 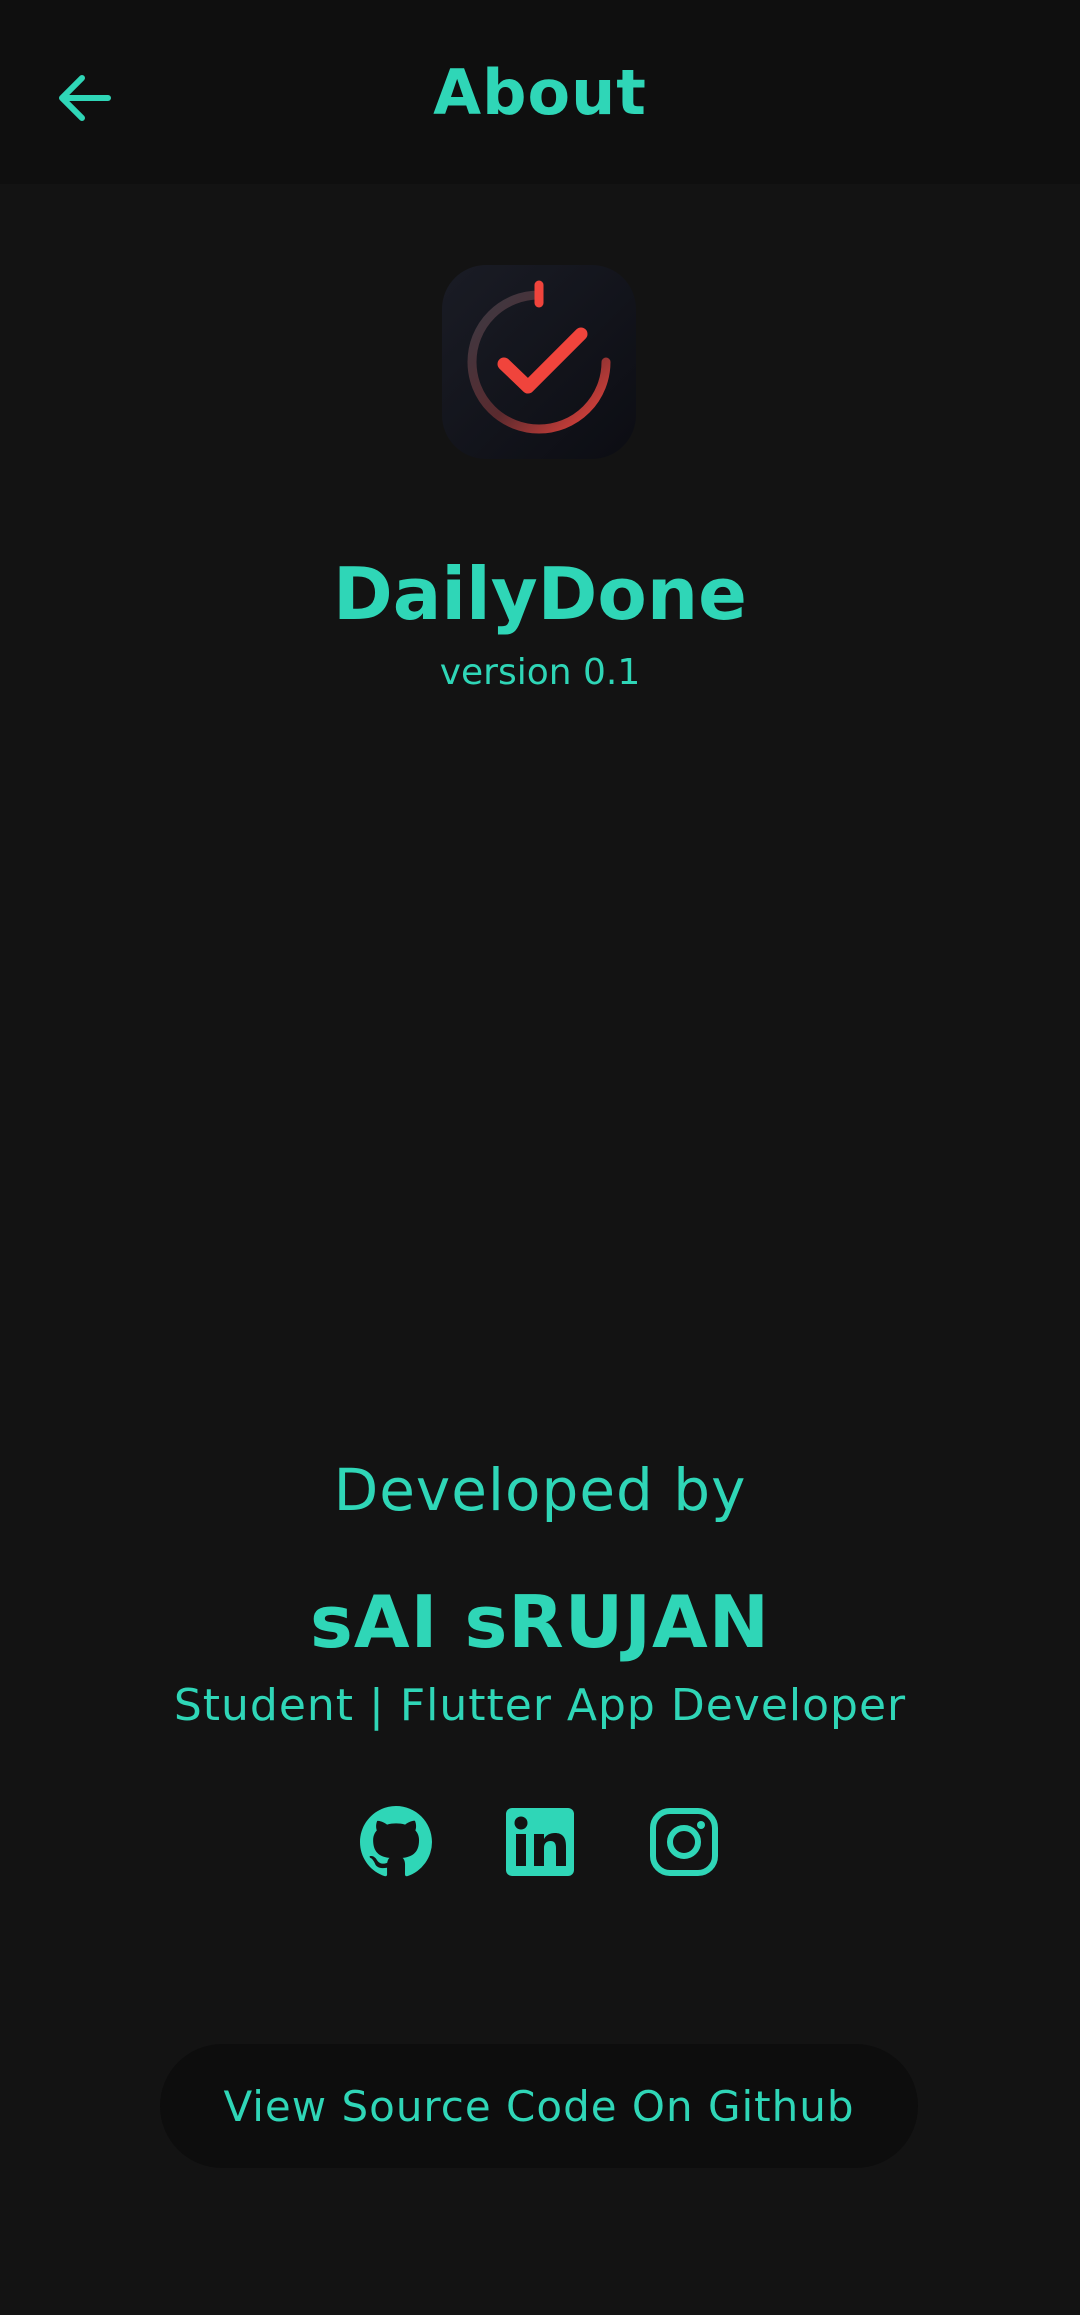 What do you see at coordinates (539, 2106) in the screenshot?
I see `view-source-button: View Source Code On Github` at bounding box center [539, 2106].